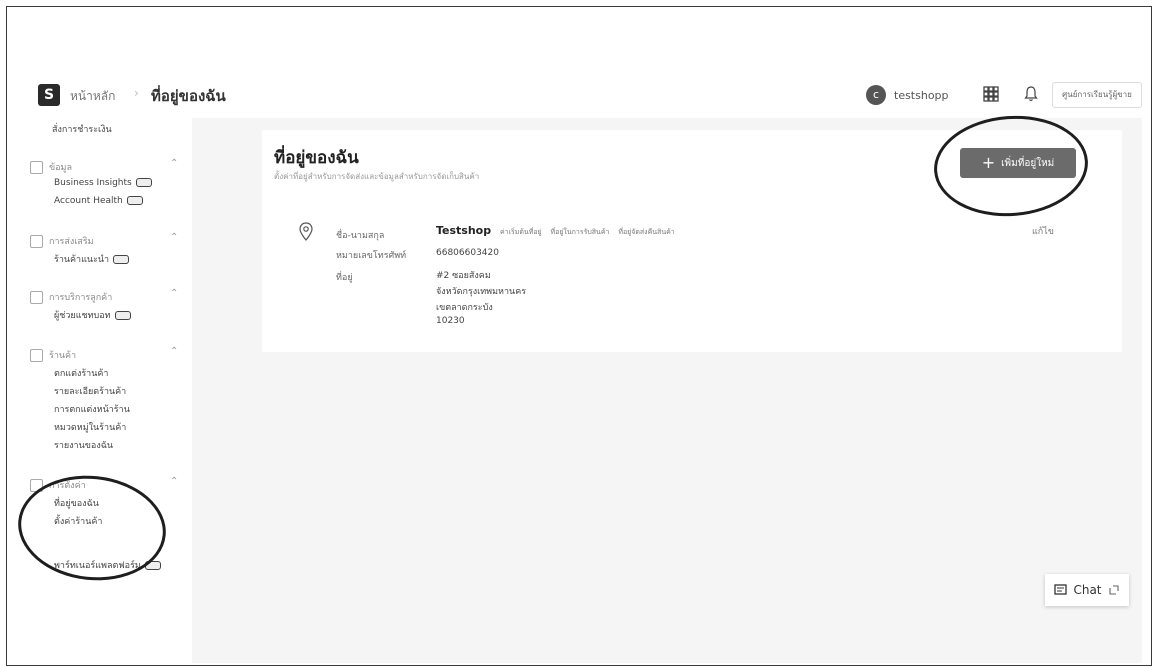 The width and height of the screenshot is (1158, 668). I want to click on user-name: testshopp, so click(921, 95).